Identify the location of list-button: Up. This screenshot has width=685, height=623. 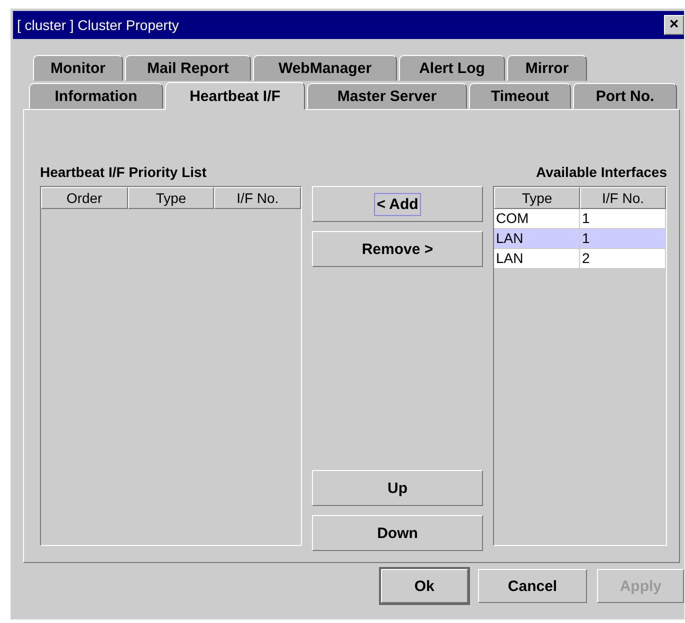
(397, 488).